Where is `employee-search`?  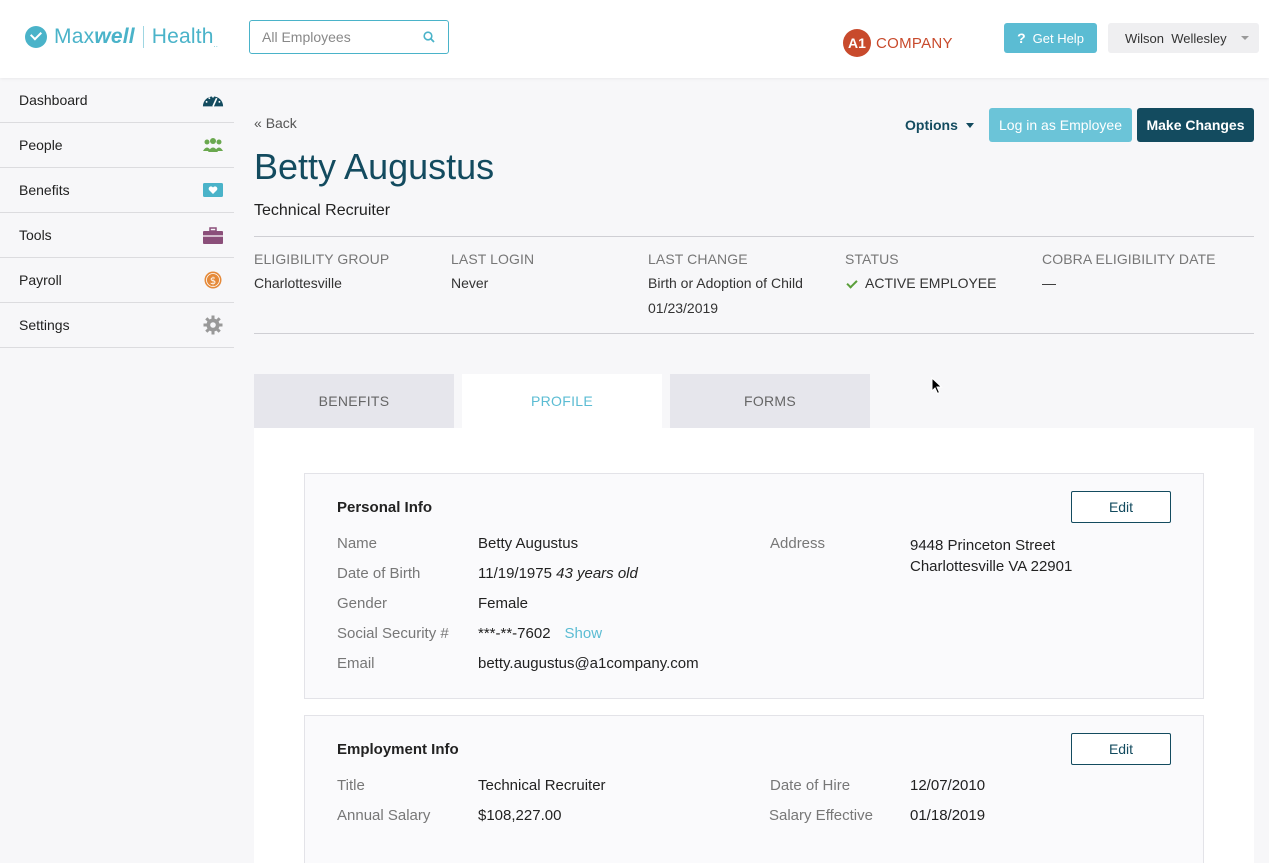
employee-search is located at coordinates (349, 37).